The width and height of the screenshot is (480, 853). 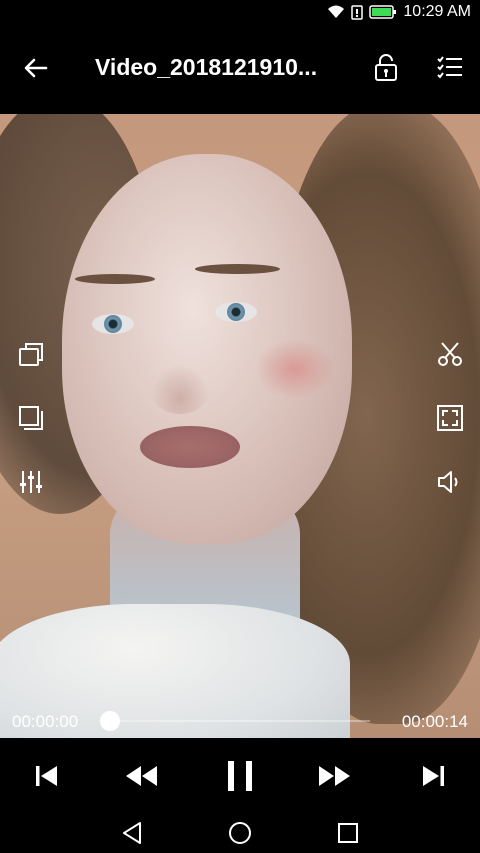 What do you see at coordinates (295, 369) in the screenshot?
I see `video-content-blush` at bounding box center [295, 369].